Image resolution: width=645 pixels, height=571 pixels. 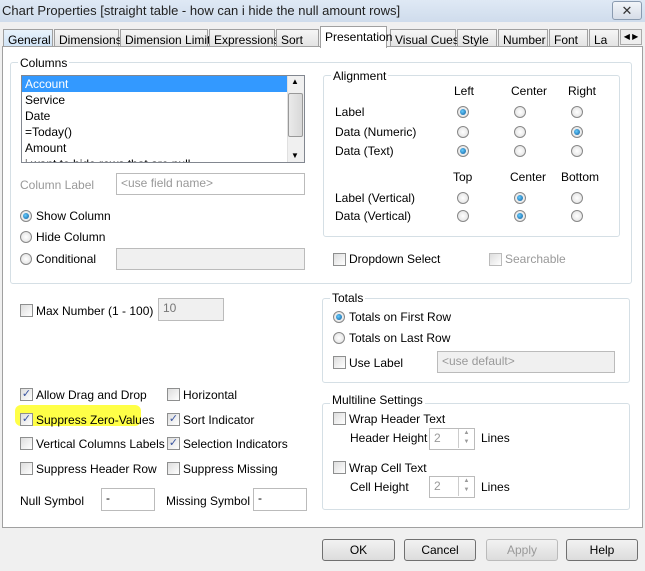 I want to click on use-label-checkbox, so click(x=339, y=362).